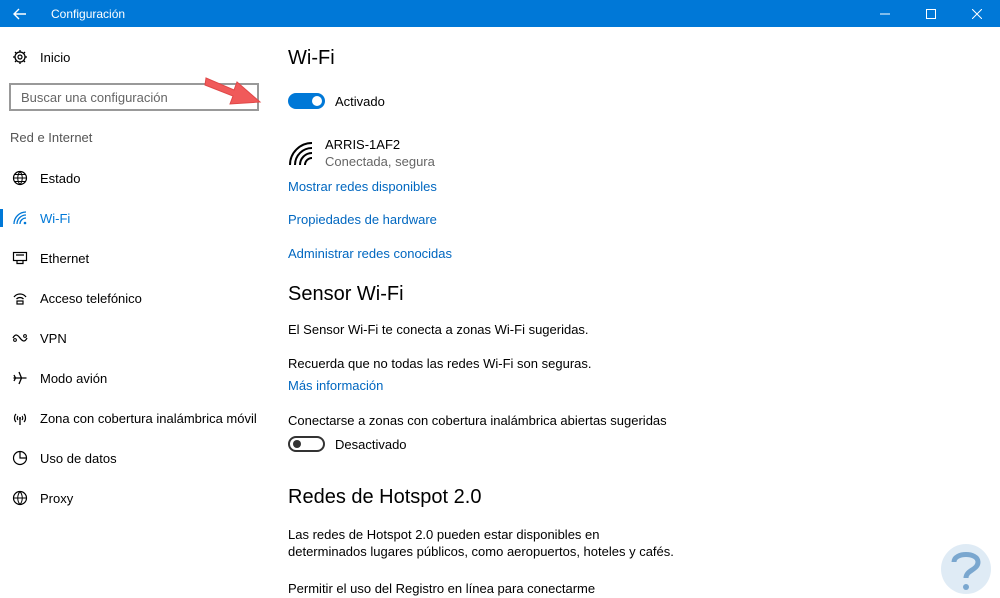 Image resolution: width=1000 pixels, height=598 pixels. What do you see at coordinates (20, 299) in the screenshot?
I see `dialup-icon` at bounding box center [20, 299].